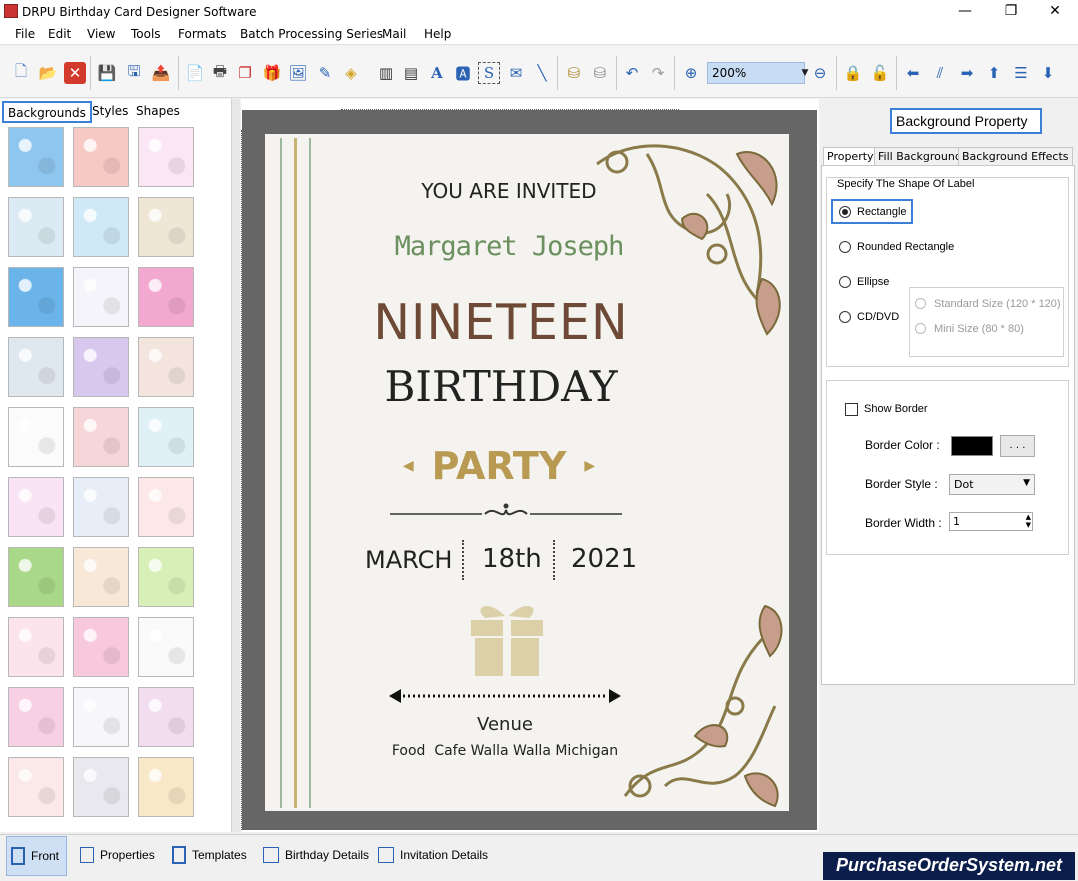 This screenshot has width=1078, height=881. I want to click on shape-icon: ◈, so click(351, 73).